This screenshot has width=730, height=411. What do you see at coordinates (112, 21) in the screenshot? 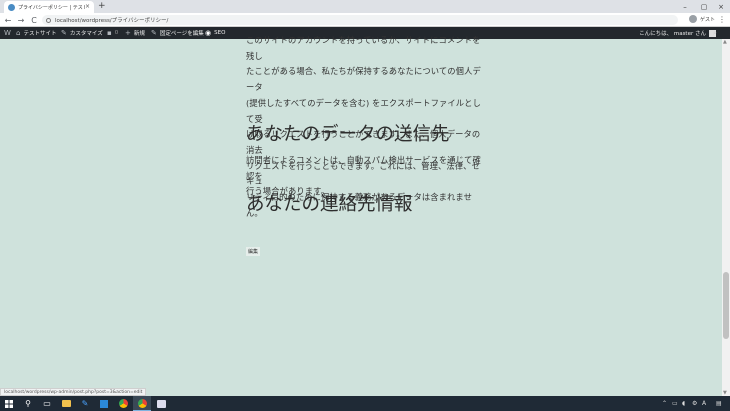
I see `url-text: localhost/wordpress/プライバシーポリシー/` at bounding box center [112, 21].